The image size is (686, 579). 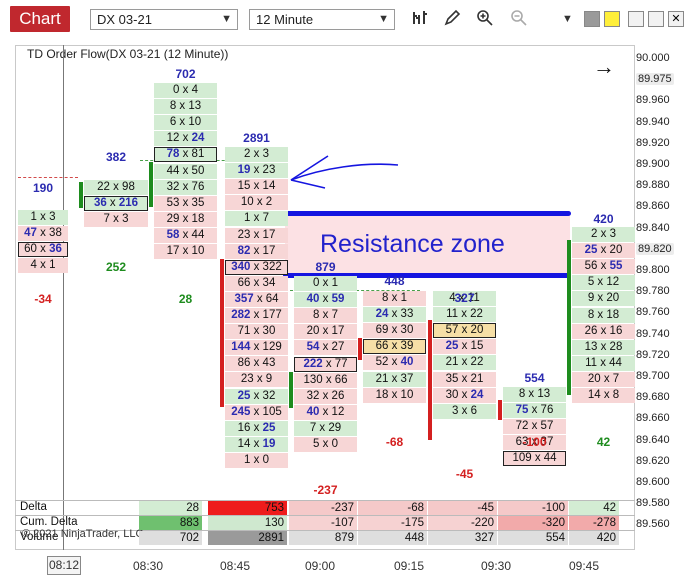 What do you see at coordinates (33, 507) in the screenshot?
I see `delta-row-label: Delta` at bounding box center [33, 507].